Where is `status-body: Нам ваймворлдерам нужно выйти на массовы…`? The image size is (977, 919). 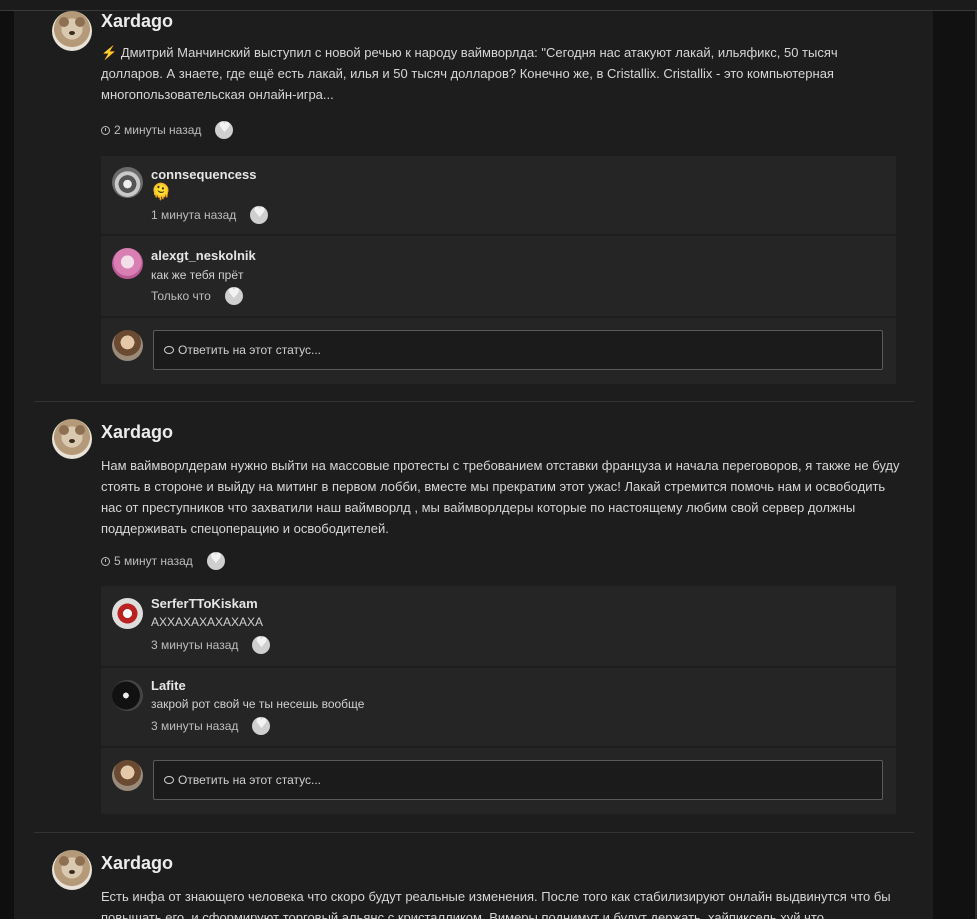
status-body: Нам ваймворлдерам нужно выйти на массовы… is located at coordinates (500, 497).